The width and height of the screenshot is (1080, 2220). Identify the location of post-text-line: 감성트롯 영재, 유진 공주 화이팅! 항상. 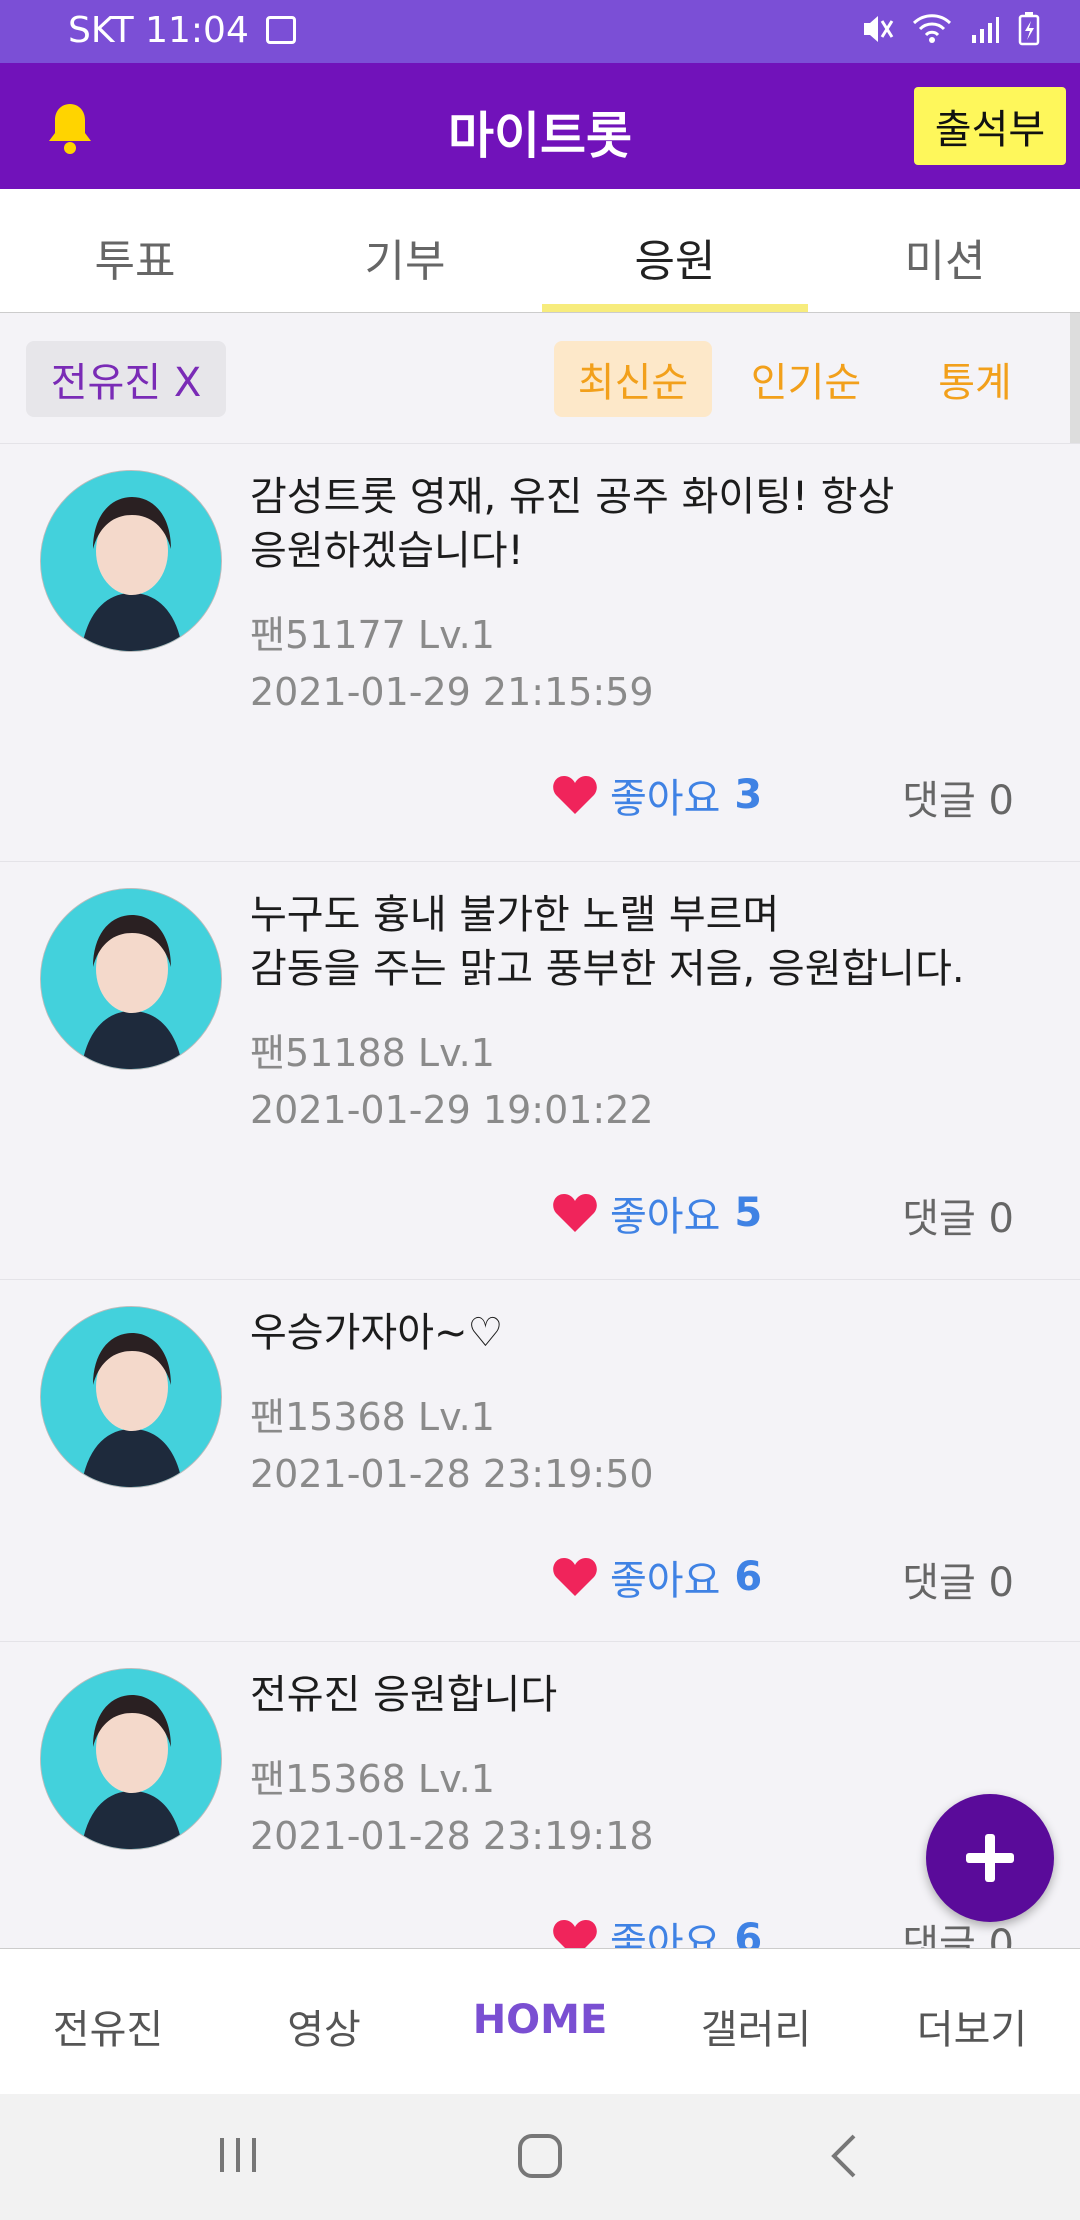
(572, 497).